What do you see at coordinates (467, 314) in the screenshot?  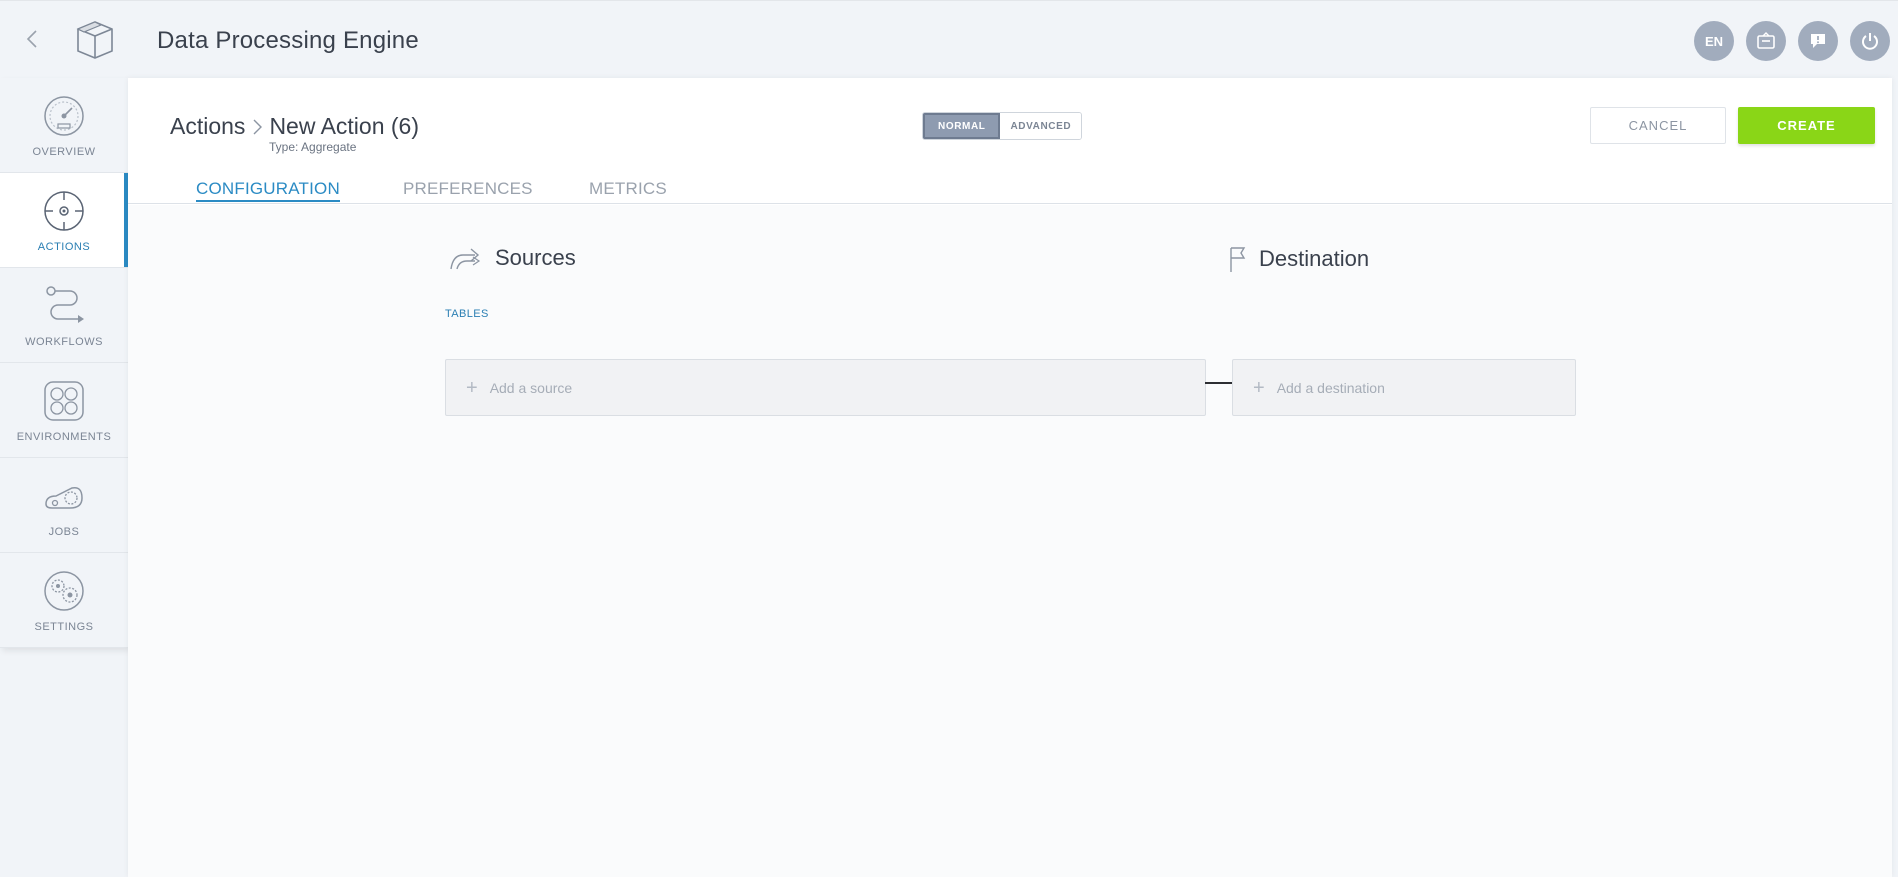 I see `tables-label: TABLES` at bounding box center [467, 314].